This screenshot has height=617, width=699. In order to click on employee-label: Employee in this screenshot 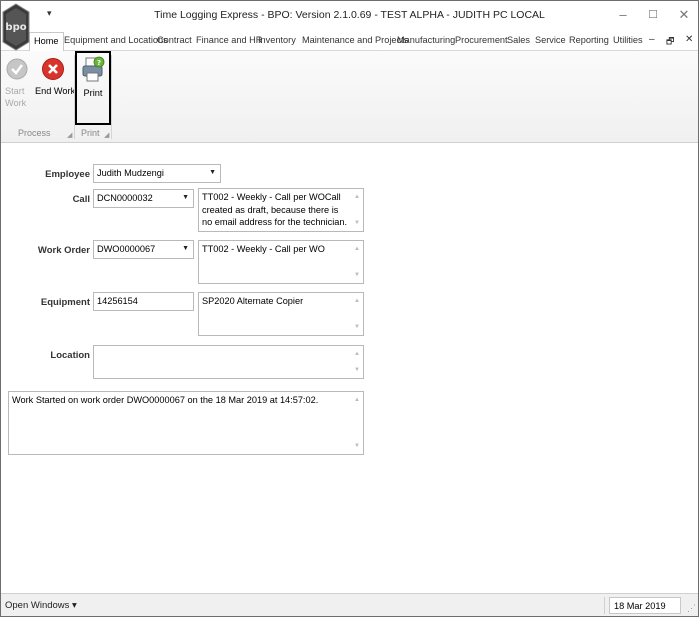, I will do `click(67, 174)`.